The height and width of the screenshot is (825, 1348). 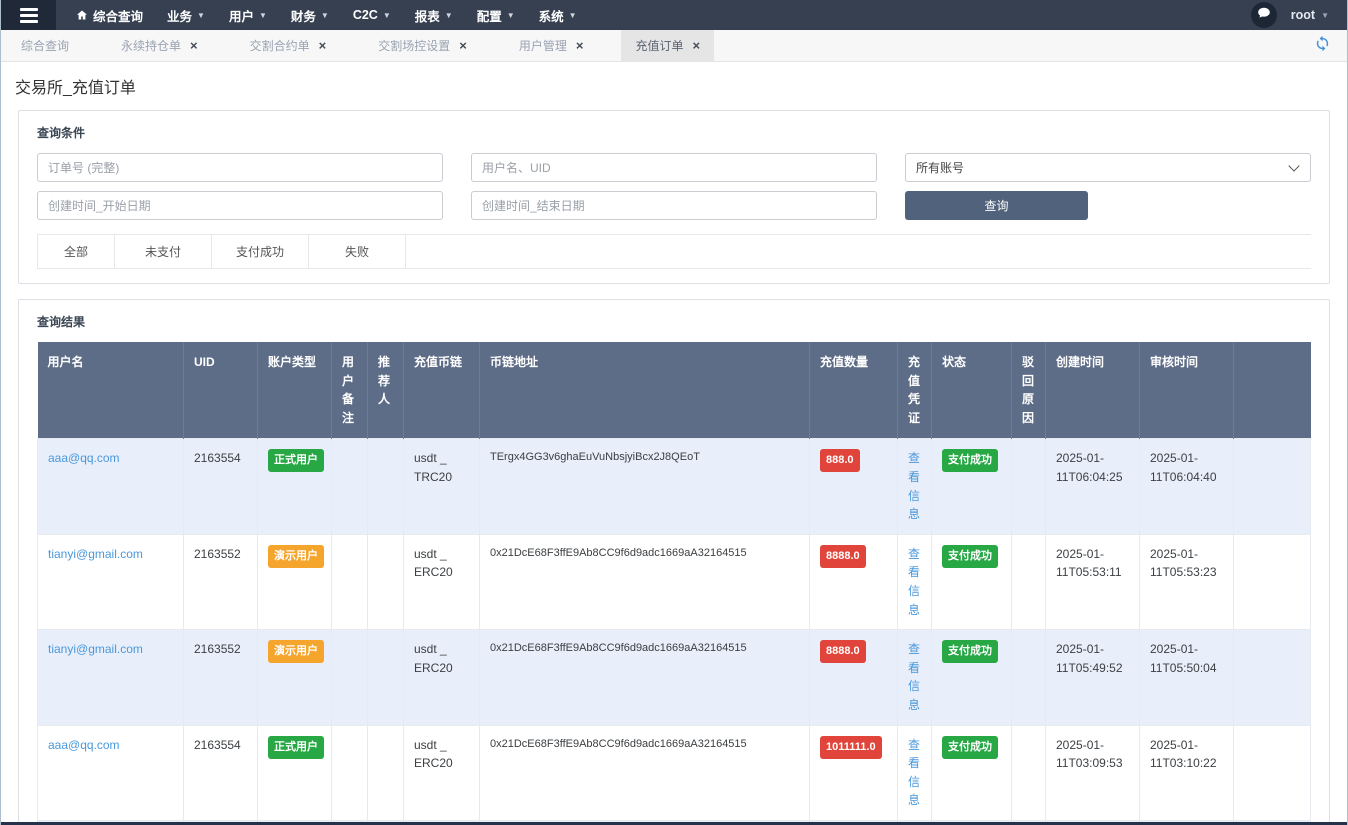 What do you see at coordinates (110, 677) in the screenshot?
I see `cell-username: tianyi@gmail.com` at bounding box center [110, 677].